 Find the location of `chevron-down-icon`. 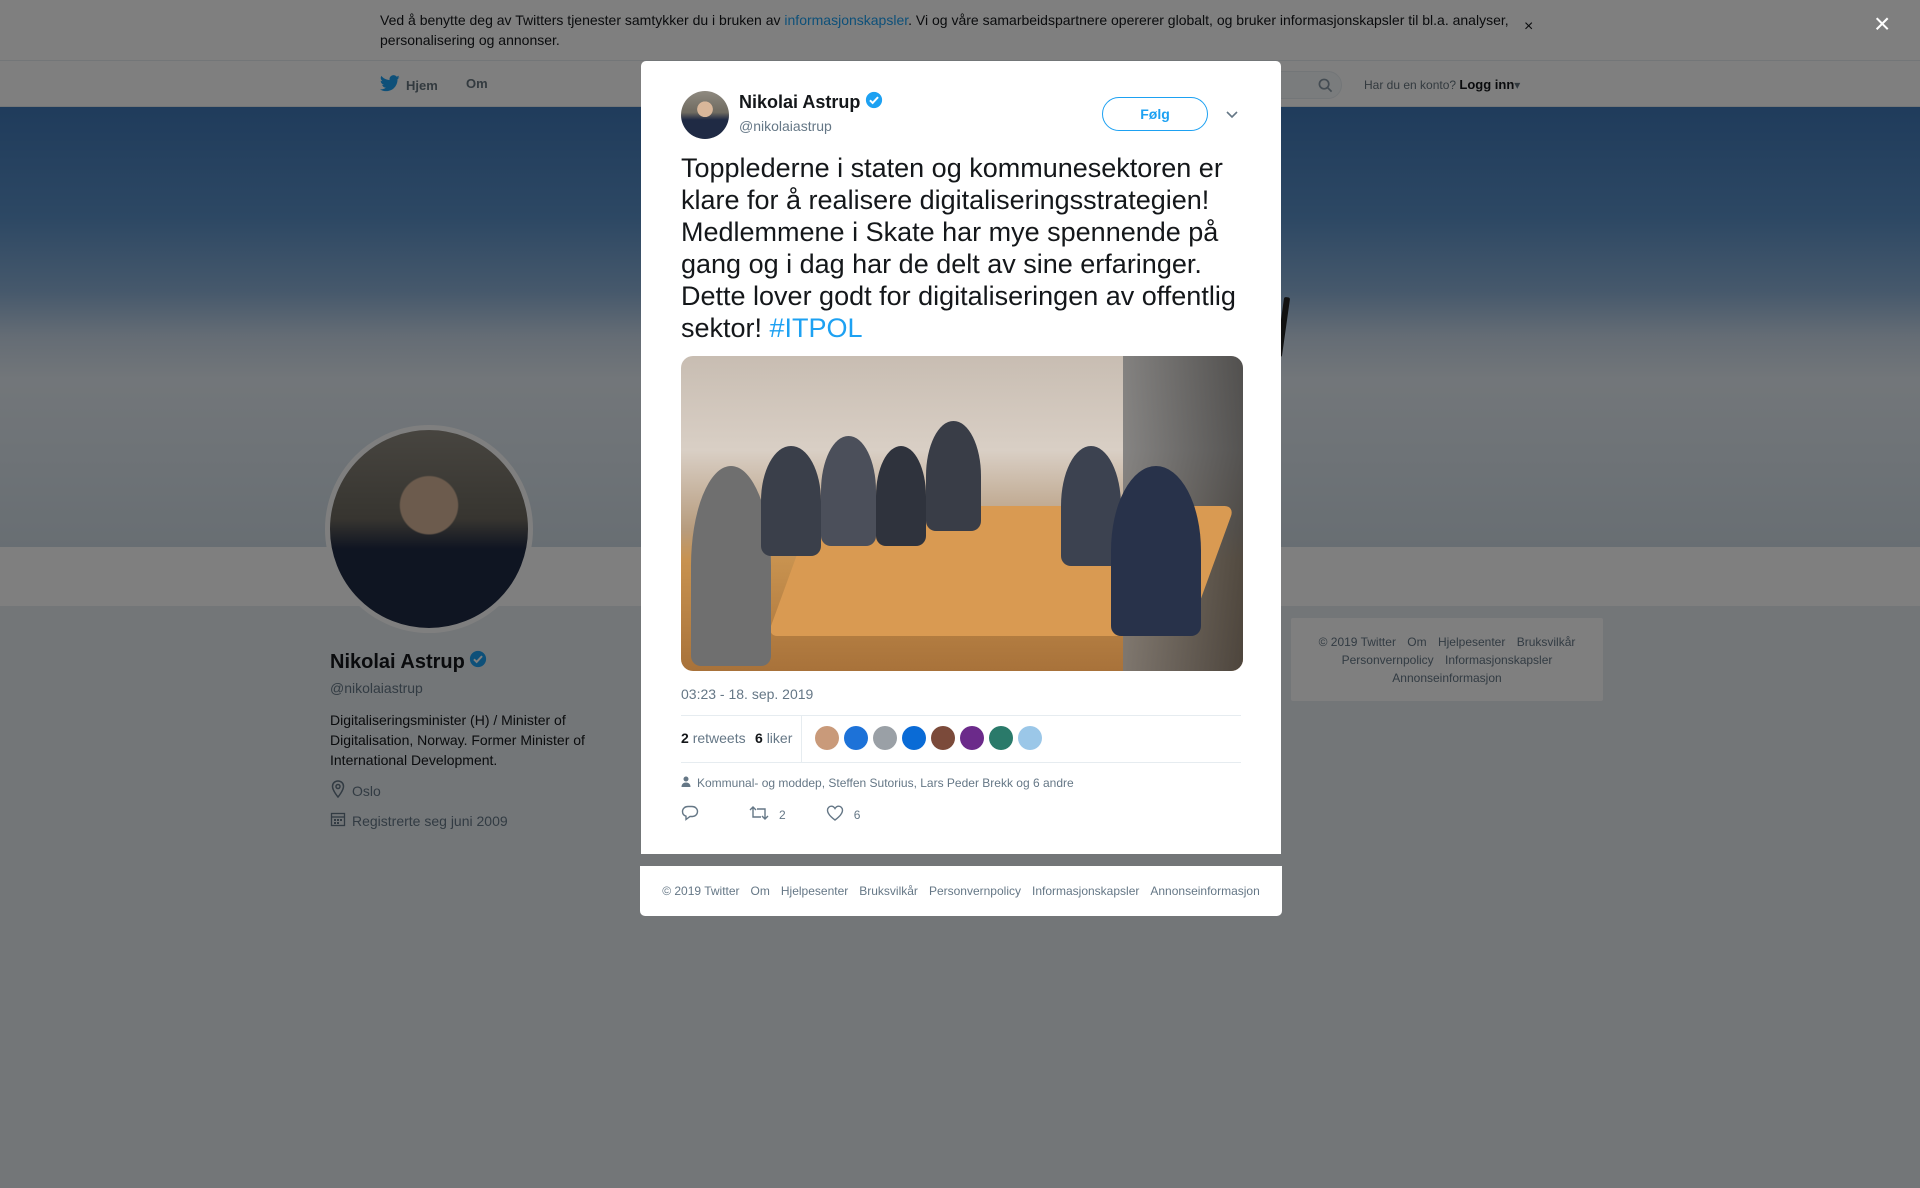

chevron-down-icon is located at coordinates (1232, 116).